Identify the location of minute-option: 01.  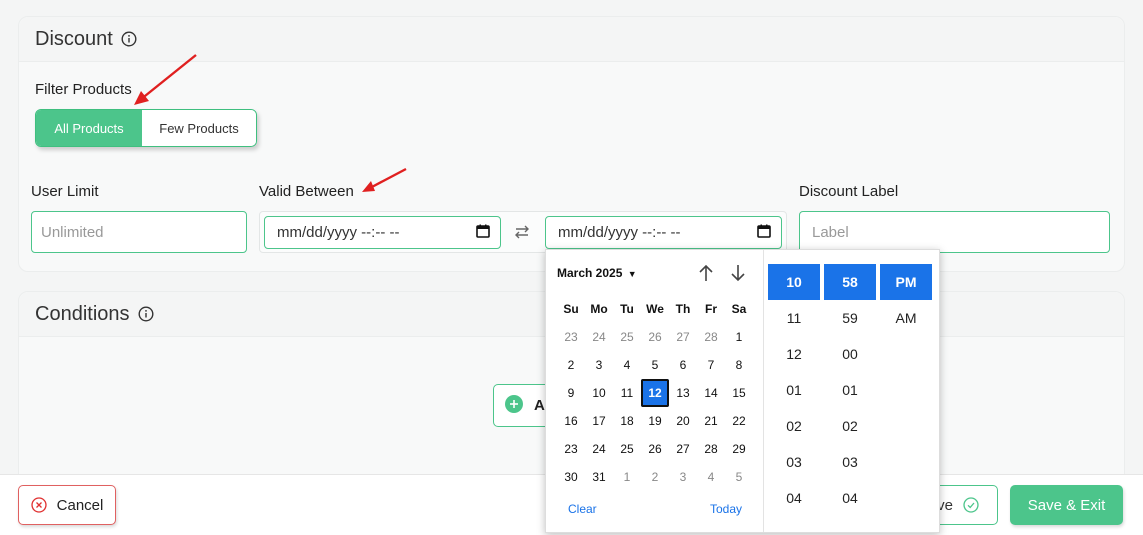
(850, 390).